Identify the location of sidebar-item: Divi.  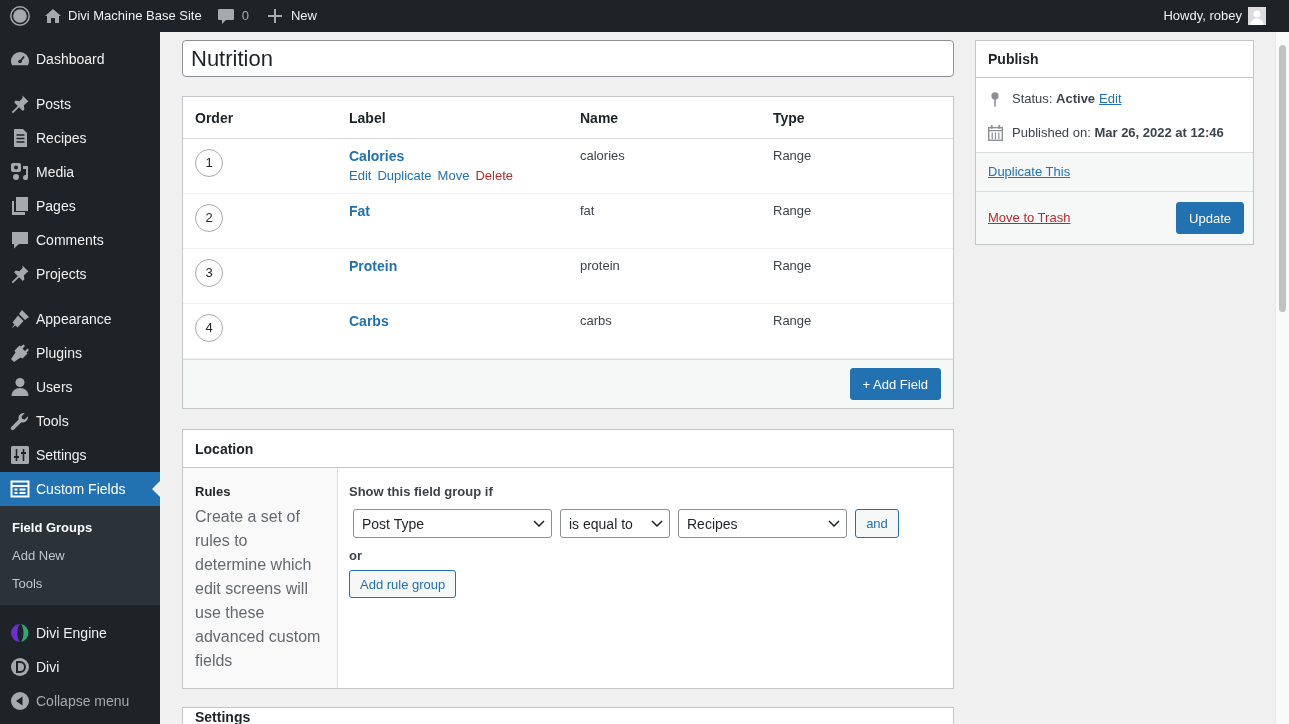
(80, 667).